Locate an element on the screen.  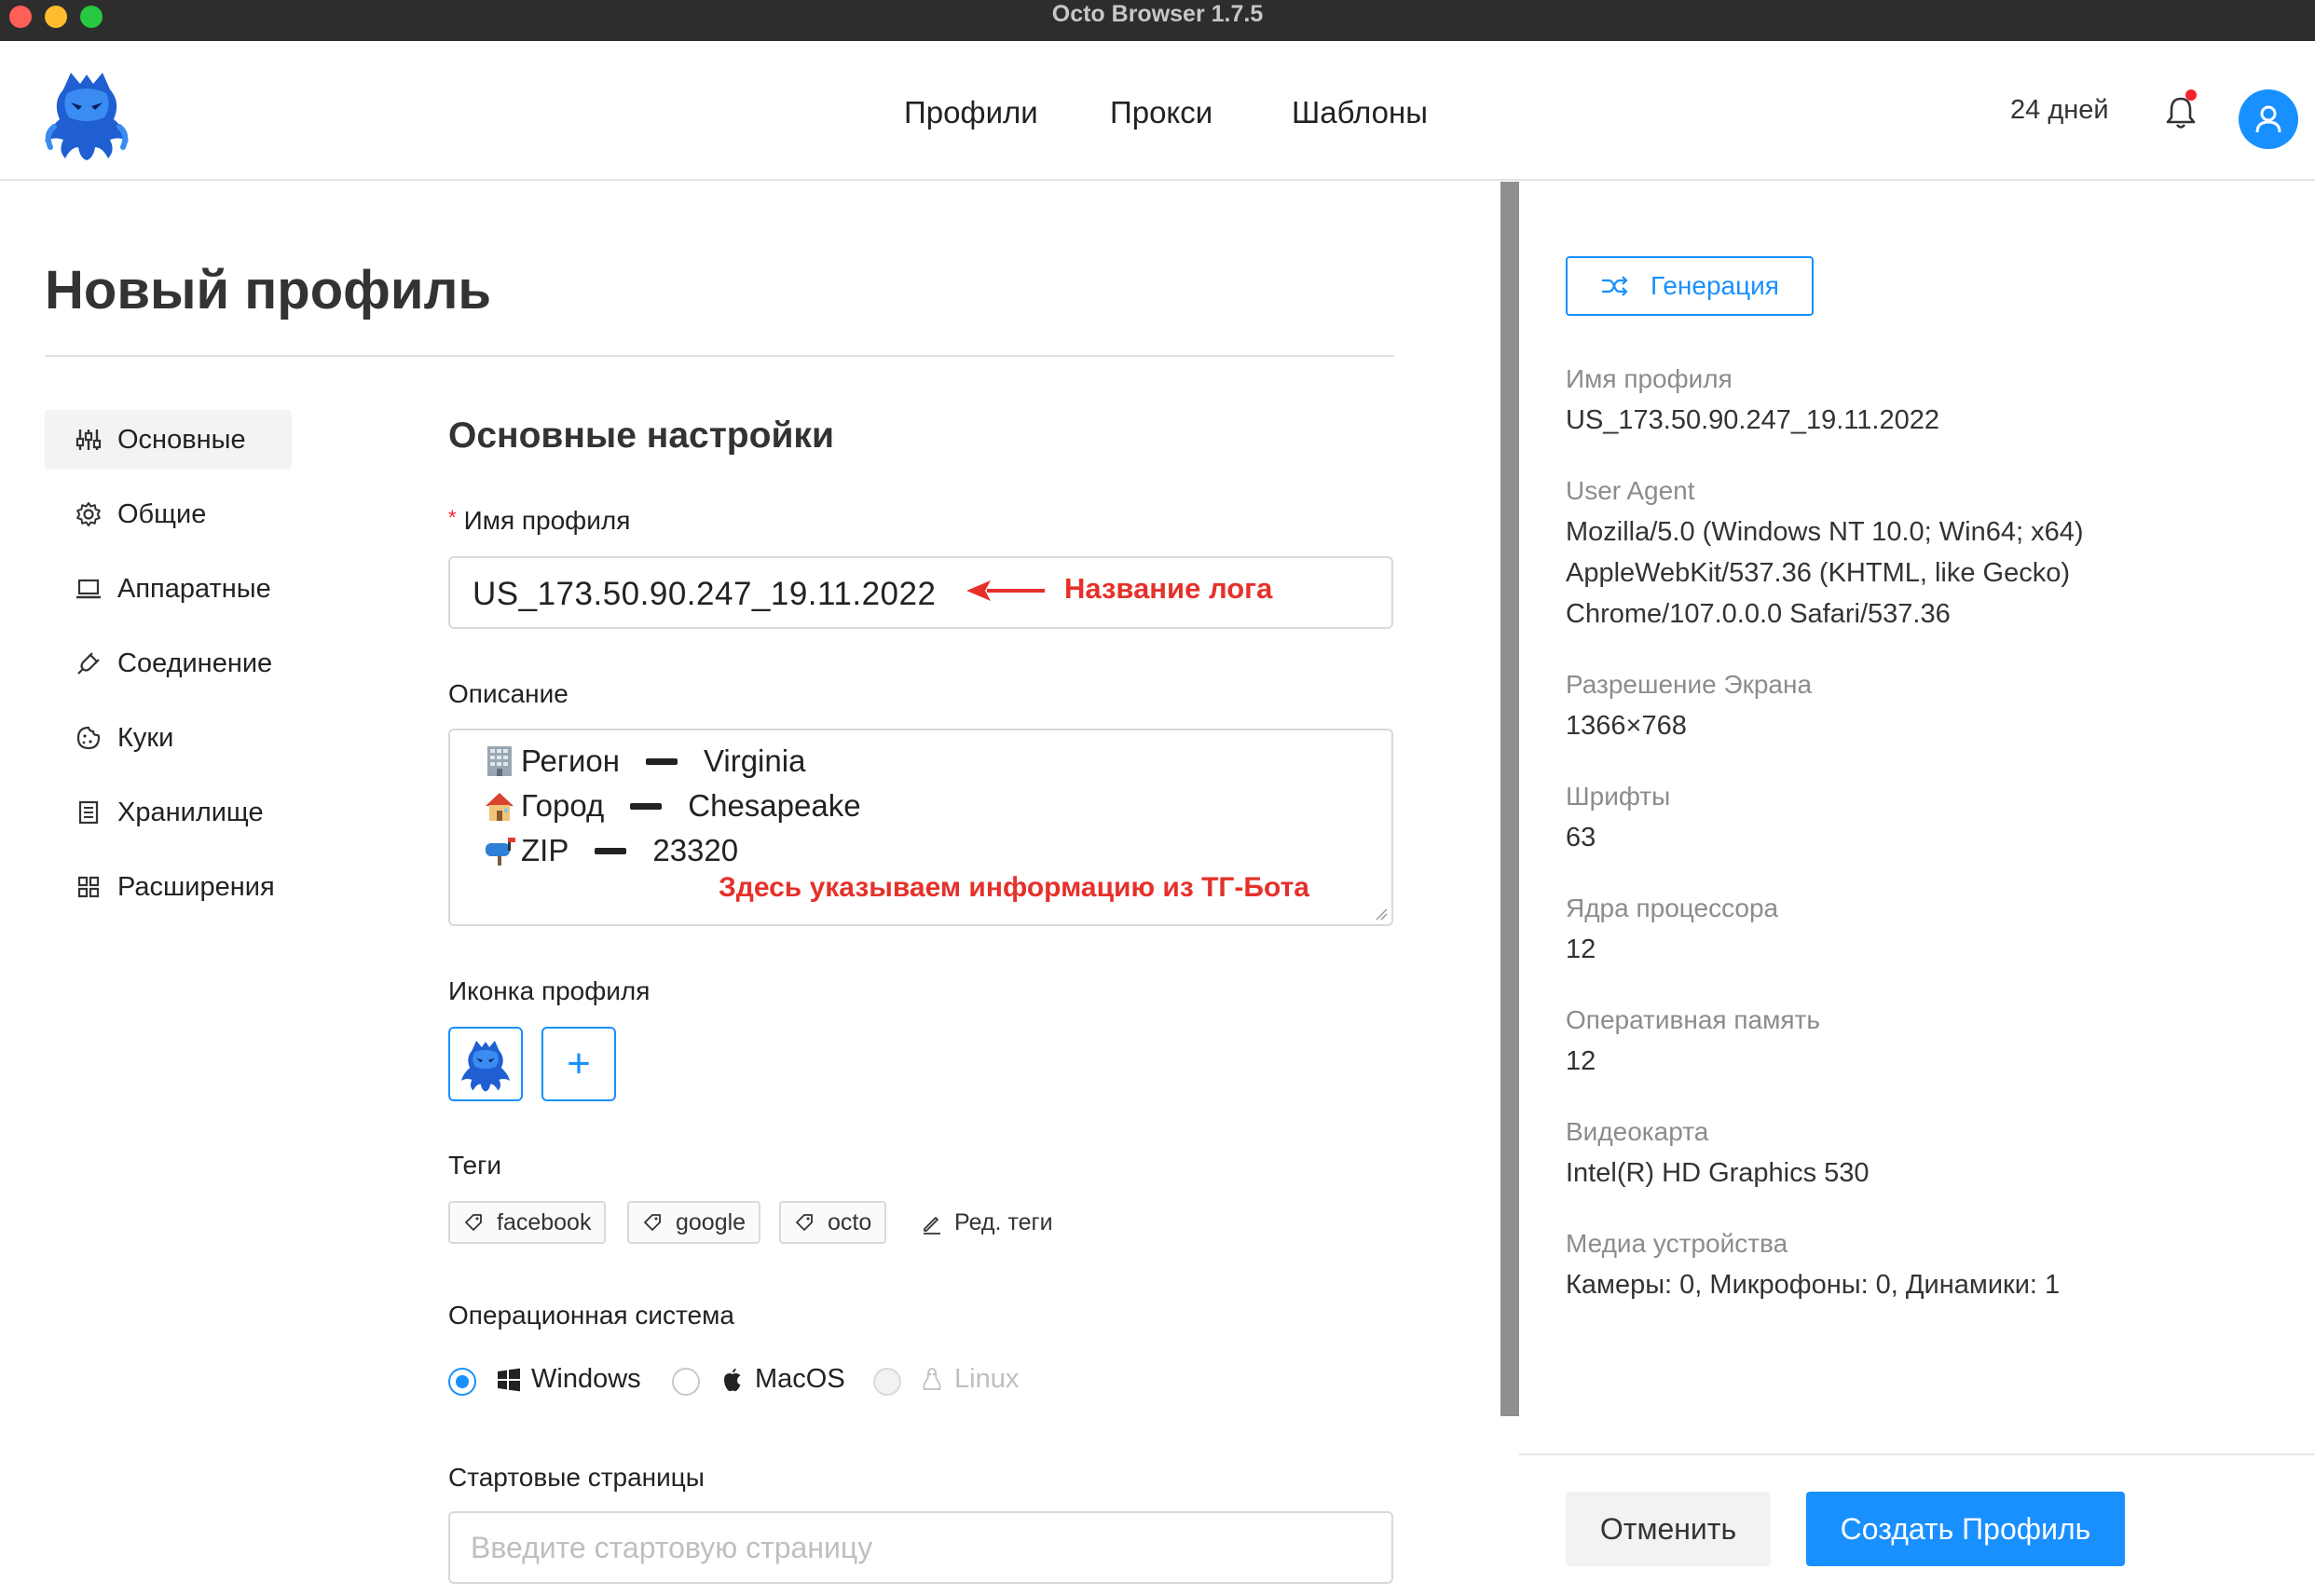
grid-icon is located at coordinates (89, 887).